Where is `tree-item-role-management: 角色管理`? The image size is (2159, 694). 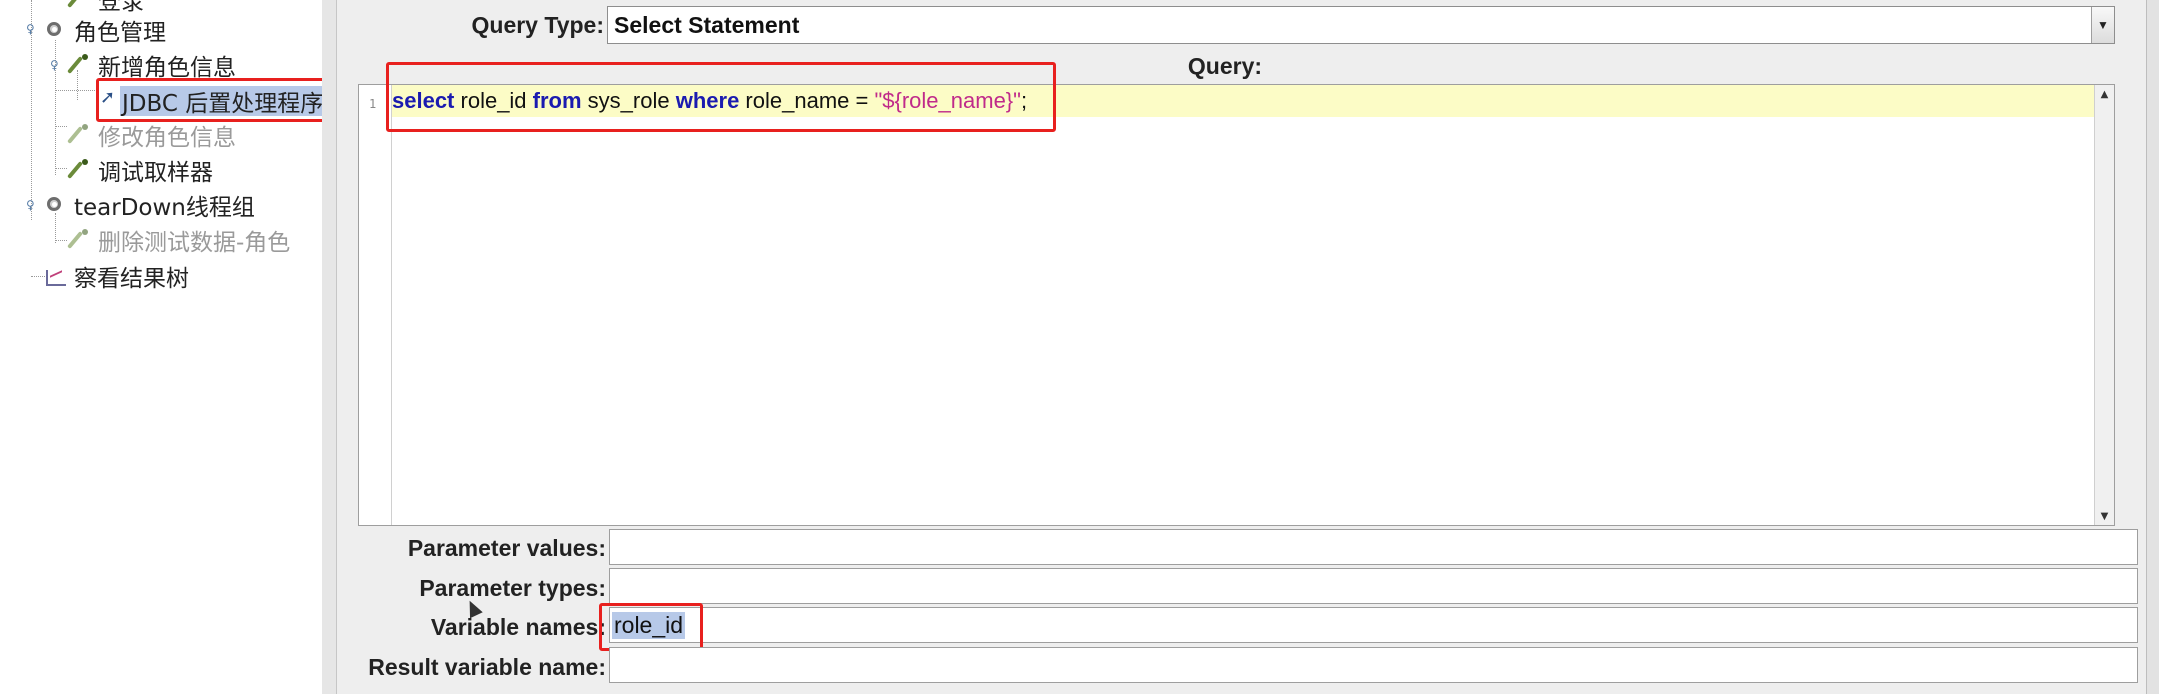
tree-item-role-management: 角色管理 is located at coordinates (105, 30).